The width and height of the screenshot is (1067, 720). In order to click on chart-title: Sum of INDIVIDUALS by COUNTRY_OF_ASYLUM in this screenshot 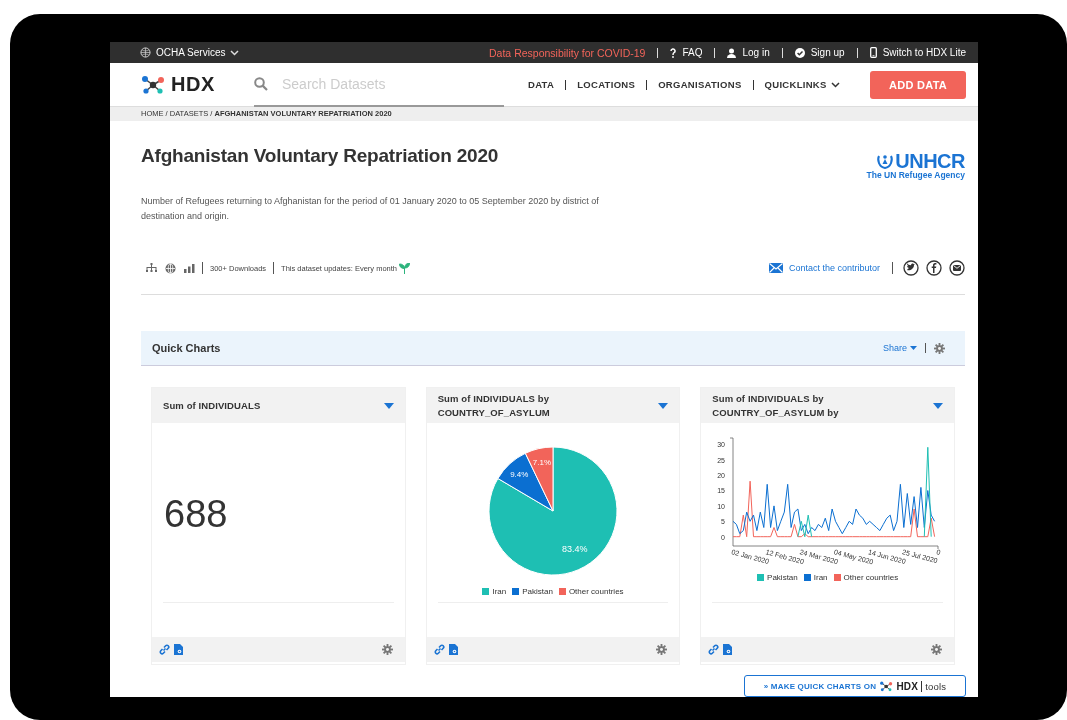, I will do `click(494, 405)`.